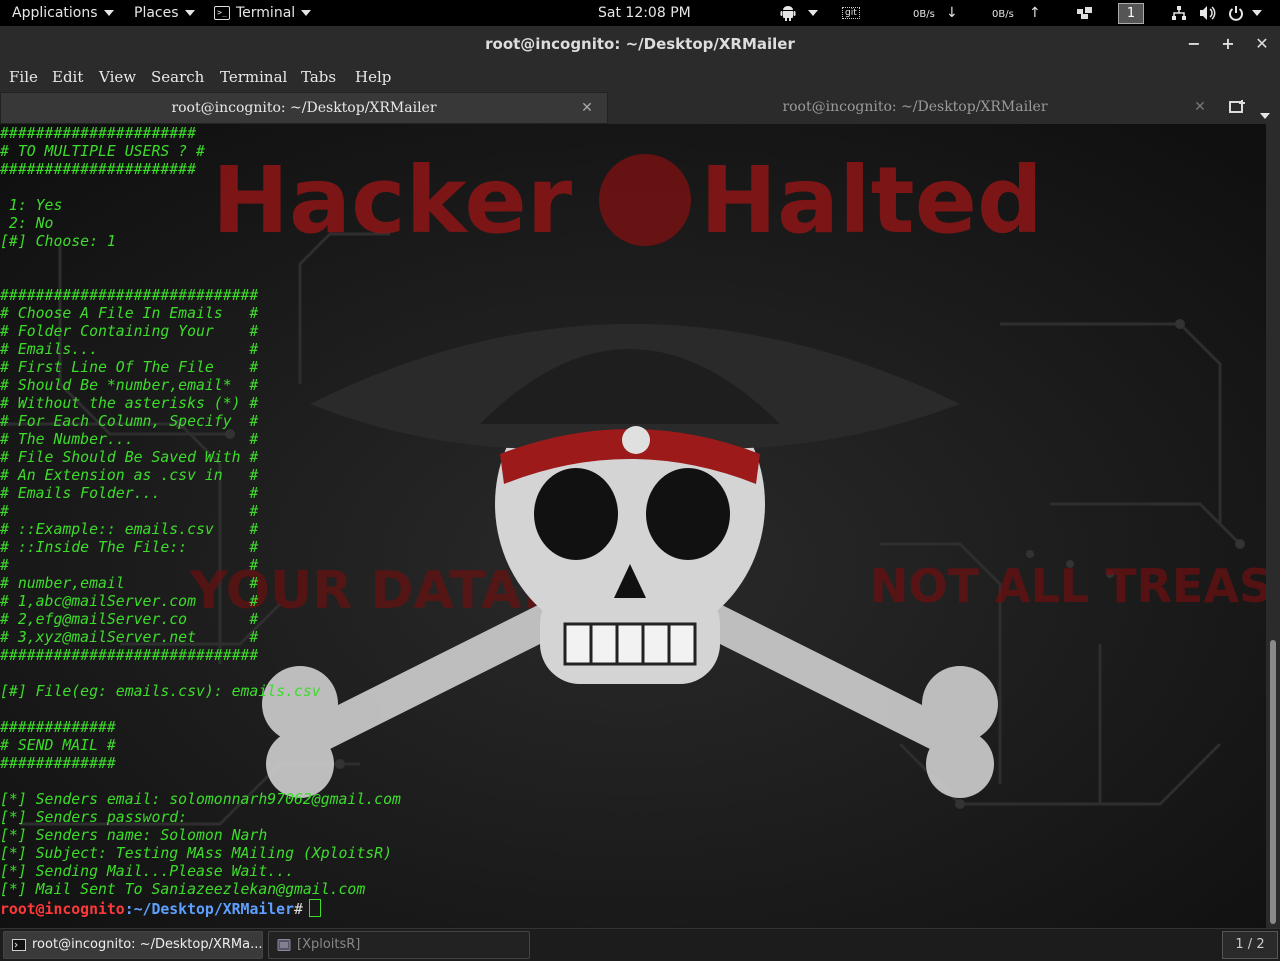  What do you see at coordinates (284, 944) in the screenshot?
I see `file-manager-icon` at bounding box center [284, 944].